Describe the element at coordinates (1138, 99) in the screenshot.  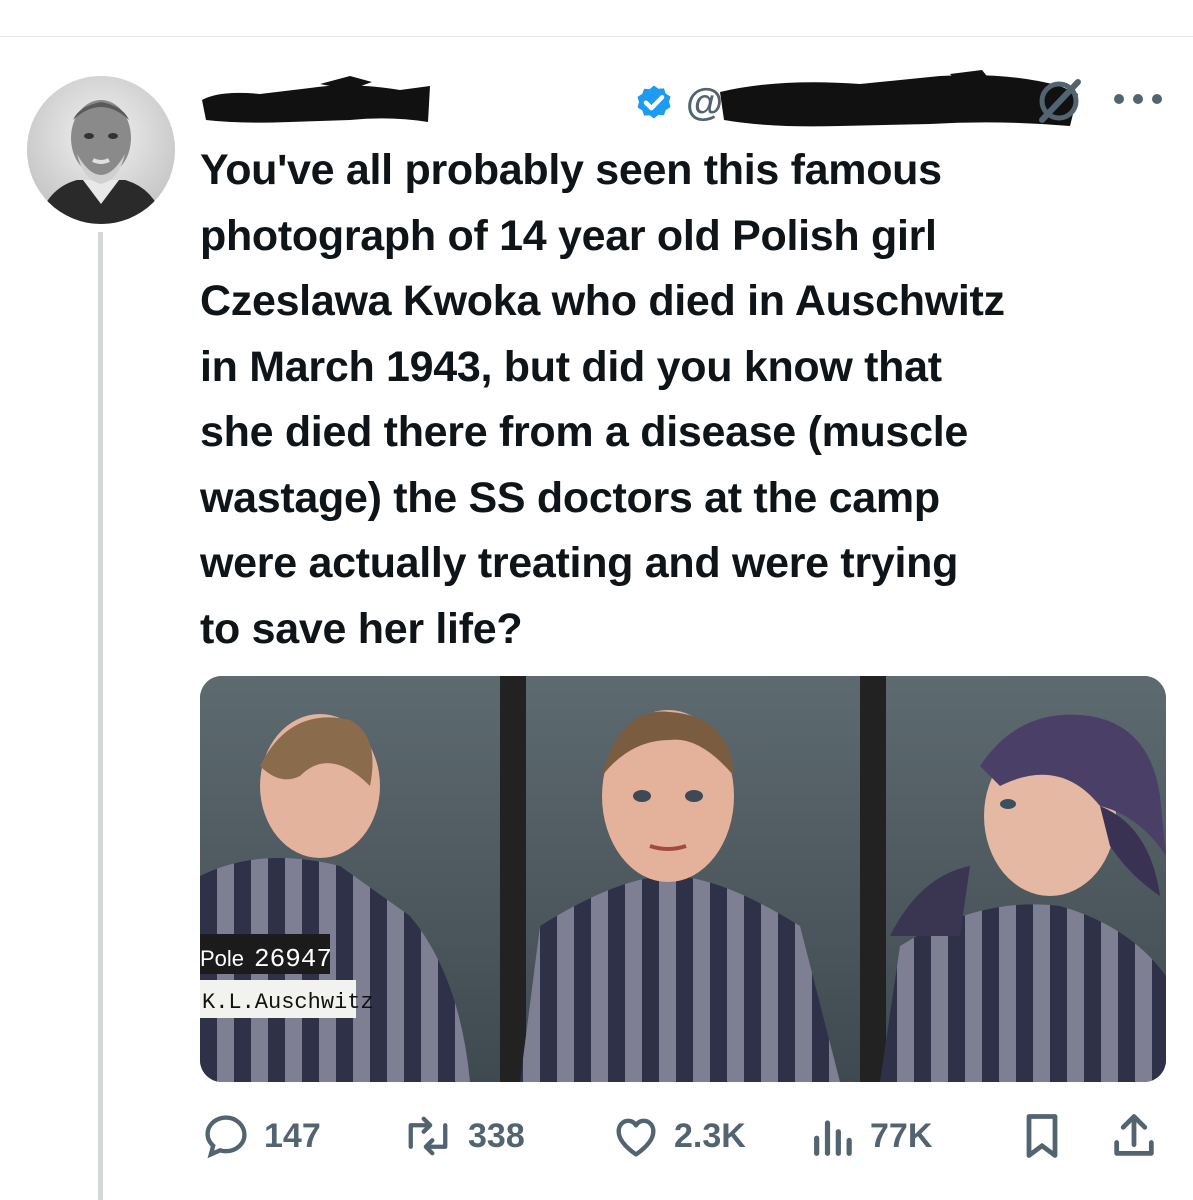
I see `more-options-icon` at that location.